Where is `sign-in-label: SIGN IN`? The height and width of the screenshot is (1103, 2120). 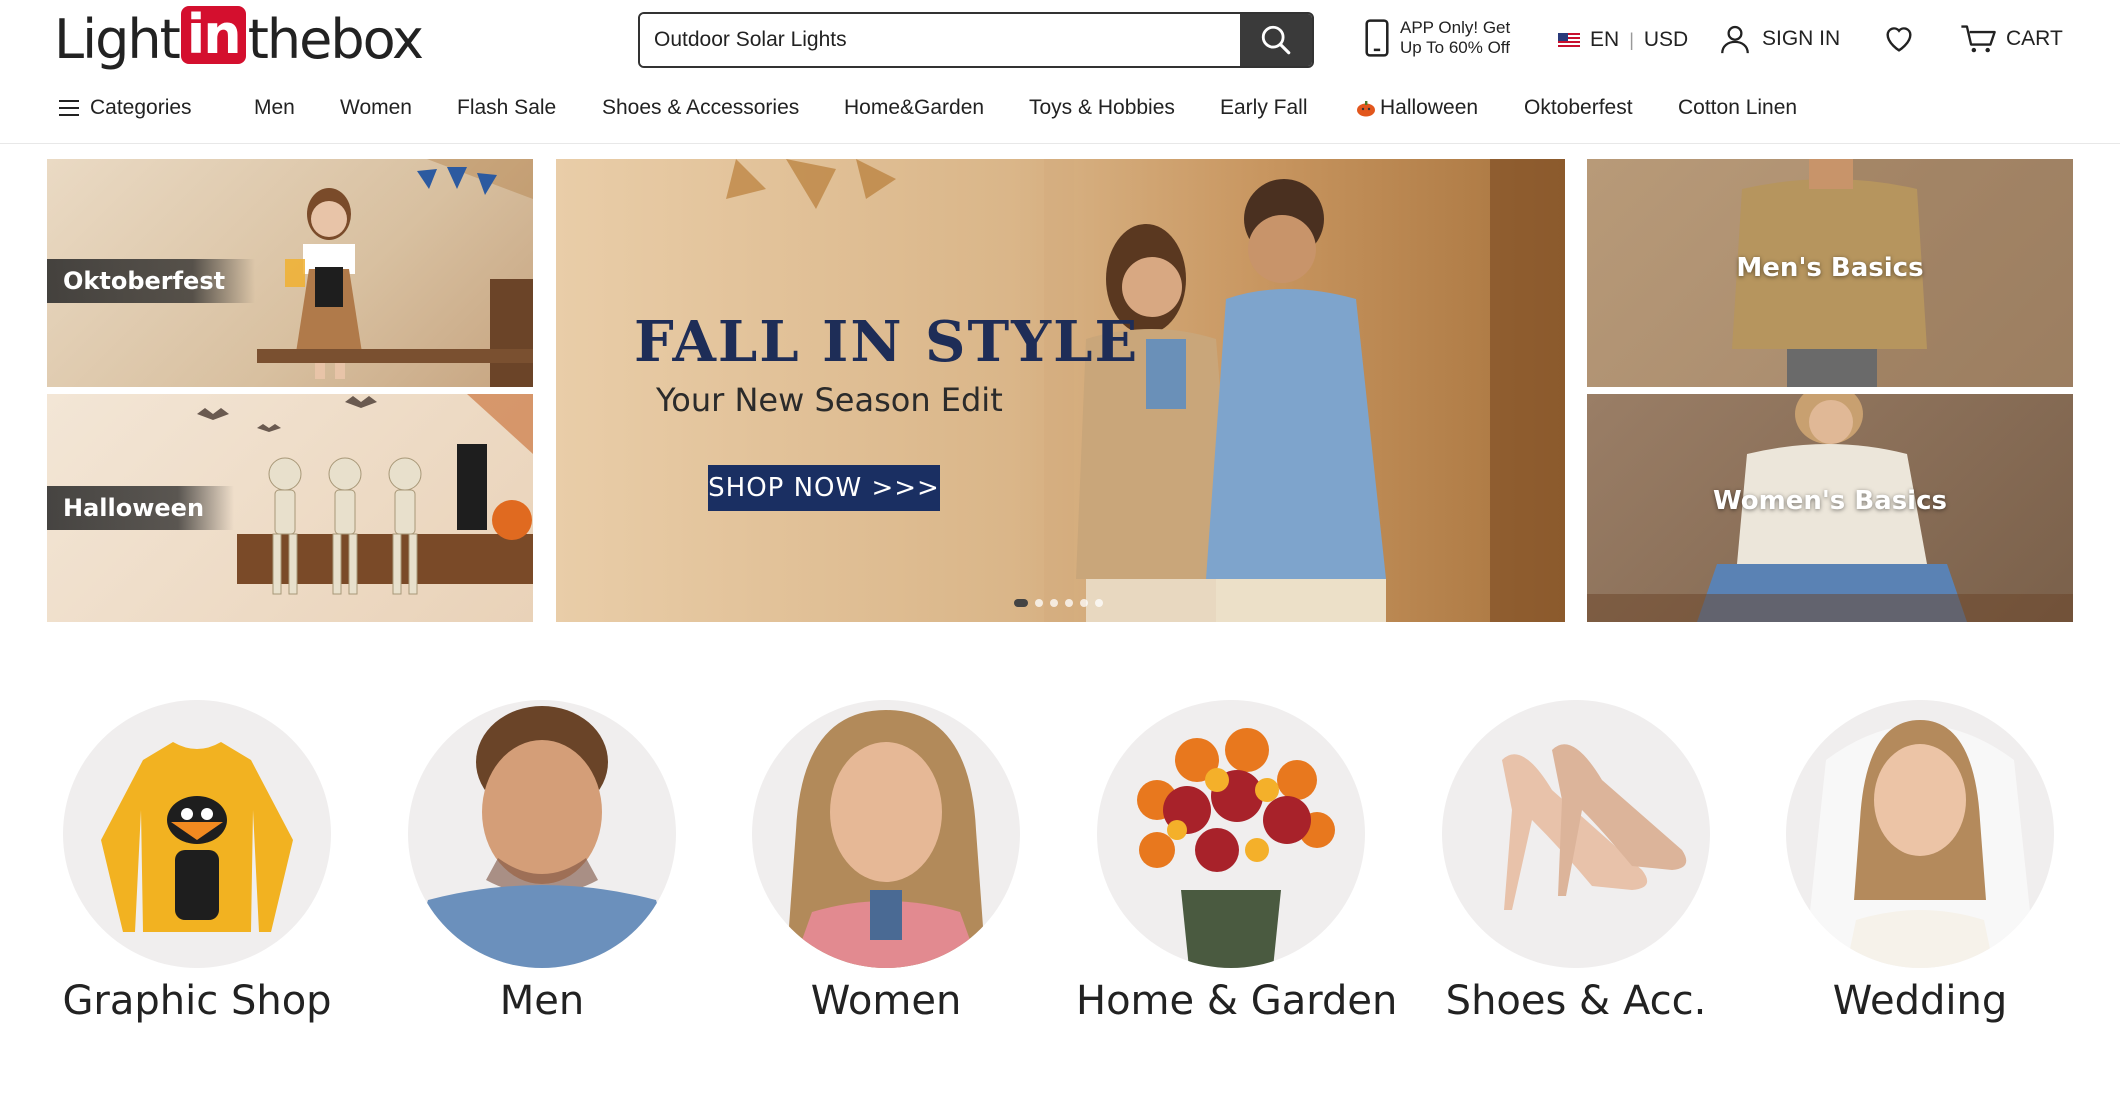
sign-in-label: SIGN IN is located at coordinates (1801, 38).